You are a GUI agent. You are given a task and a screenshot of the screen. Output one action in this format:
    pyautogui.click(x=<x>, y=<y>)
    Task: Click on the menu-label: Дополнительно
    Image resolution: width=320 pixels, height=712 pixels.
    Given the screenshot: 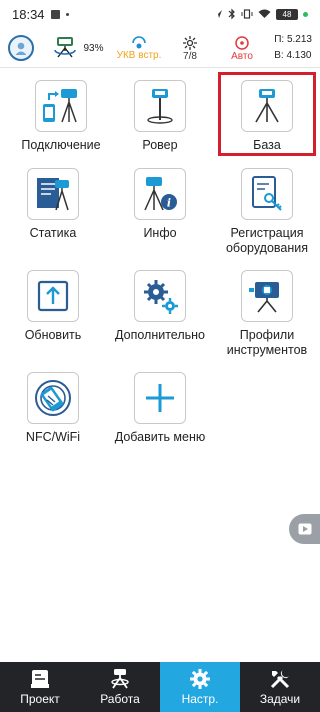 What is the action you would take?
    pyautogui.click(x=160, y=335)
    